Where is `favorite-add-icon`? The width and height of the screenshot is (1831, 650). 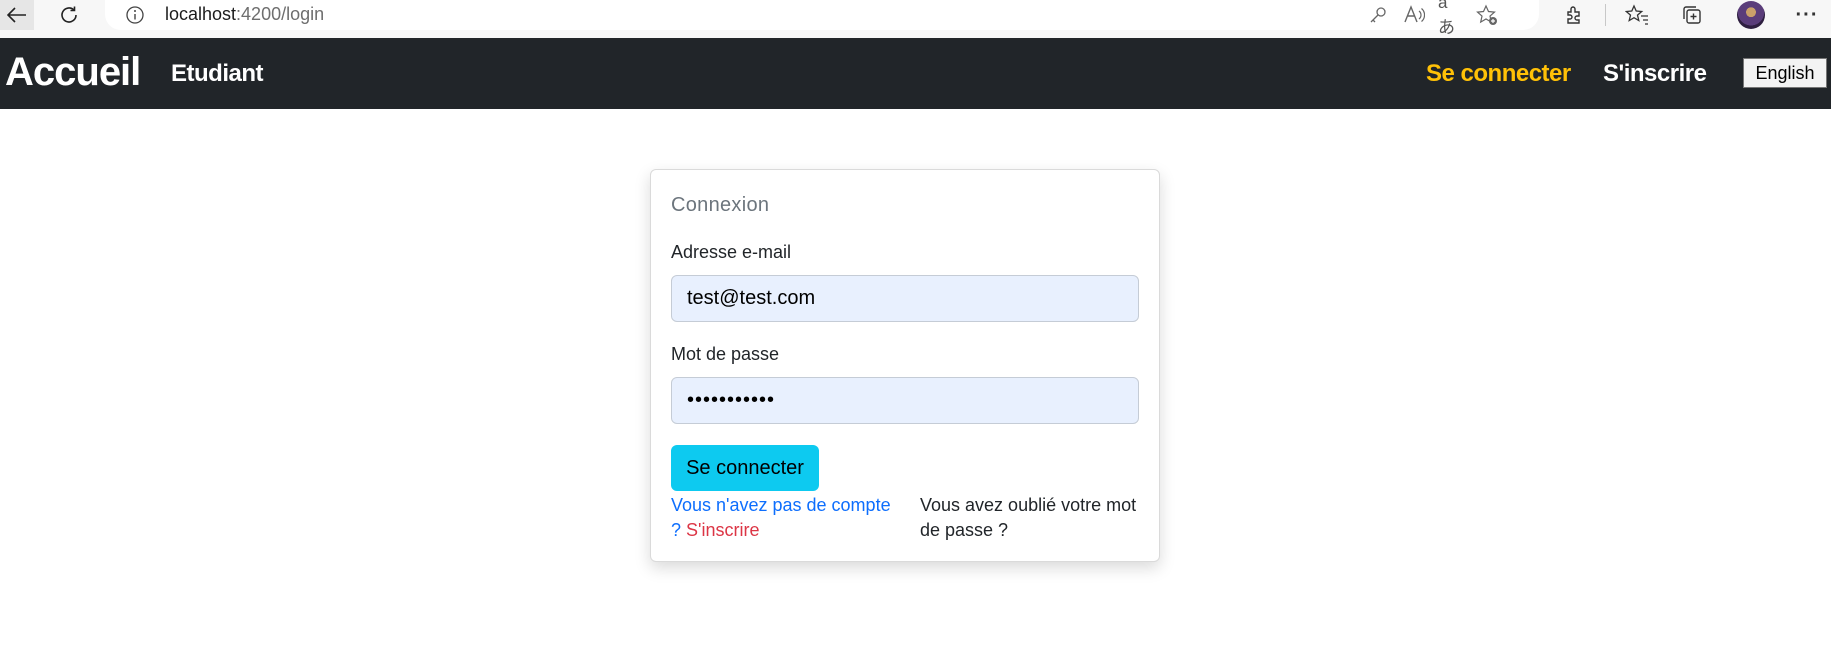 favorite-add-icon is located at coordinates (1487, 15).